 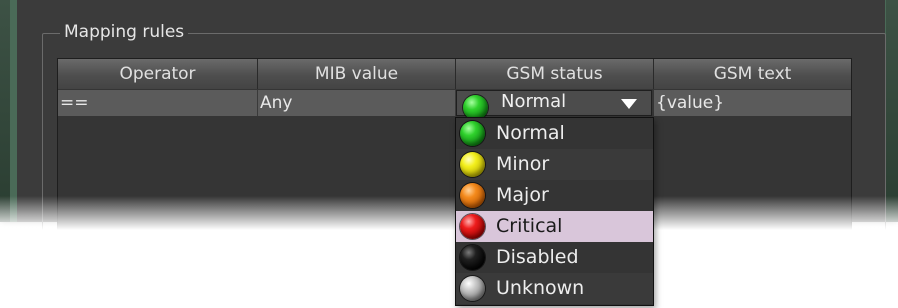 I want to click on option-label: Critical, so click(x=529, y=226).